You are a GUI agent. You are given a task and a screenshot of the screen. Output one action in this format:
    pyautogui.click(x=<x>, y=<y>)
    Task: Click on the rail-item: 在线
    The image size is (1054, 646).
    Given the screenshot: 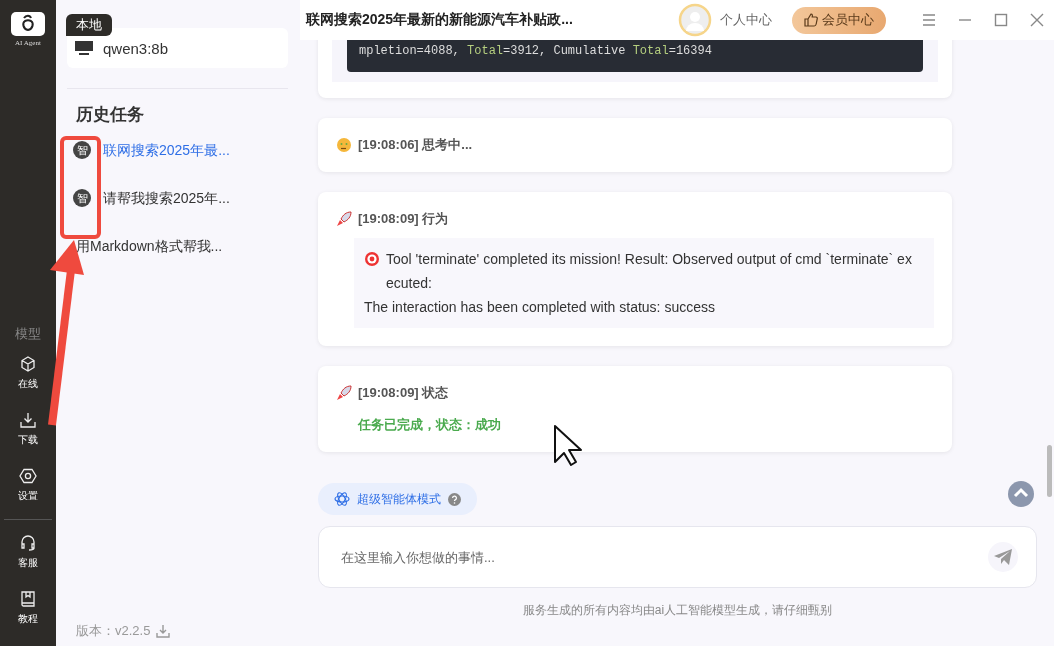 What is the action you would take?
    pyautogui.click(x=28, y=373)
    